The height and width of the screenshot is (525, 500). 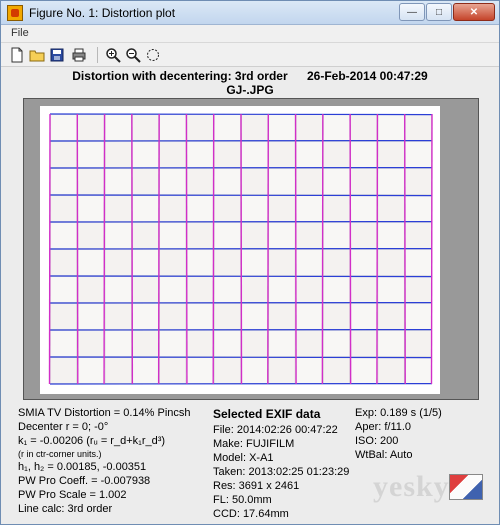 What do you see at coordinates (104, 413) in the screenshot?
I see `smia-distortion: SMIA TV Distortion = 0.14% Pincsh` at bounding box center [104, 413].